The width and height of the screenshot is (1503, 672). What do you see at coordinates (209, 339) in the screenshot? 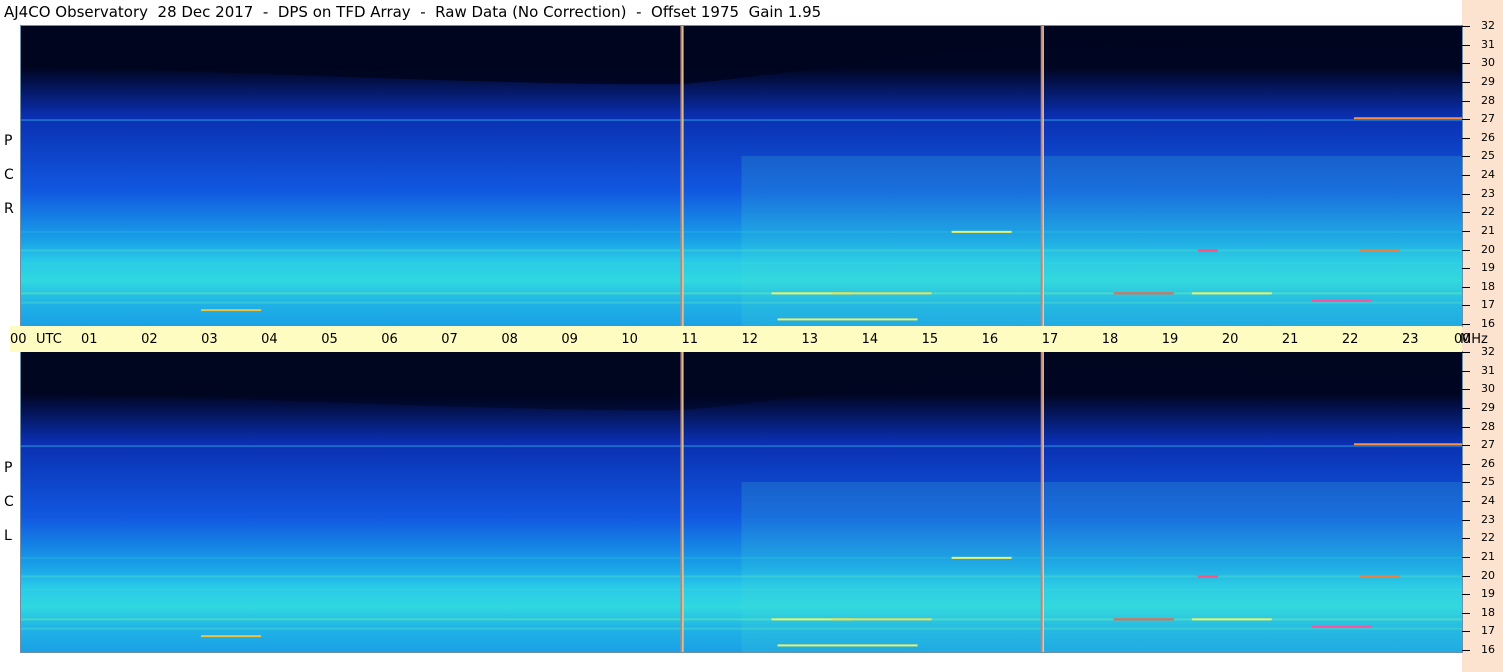
I see `time-tick-label: 03` at bounding box center [209, 339].